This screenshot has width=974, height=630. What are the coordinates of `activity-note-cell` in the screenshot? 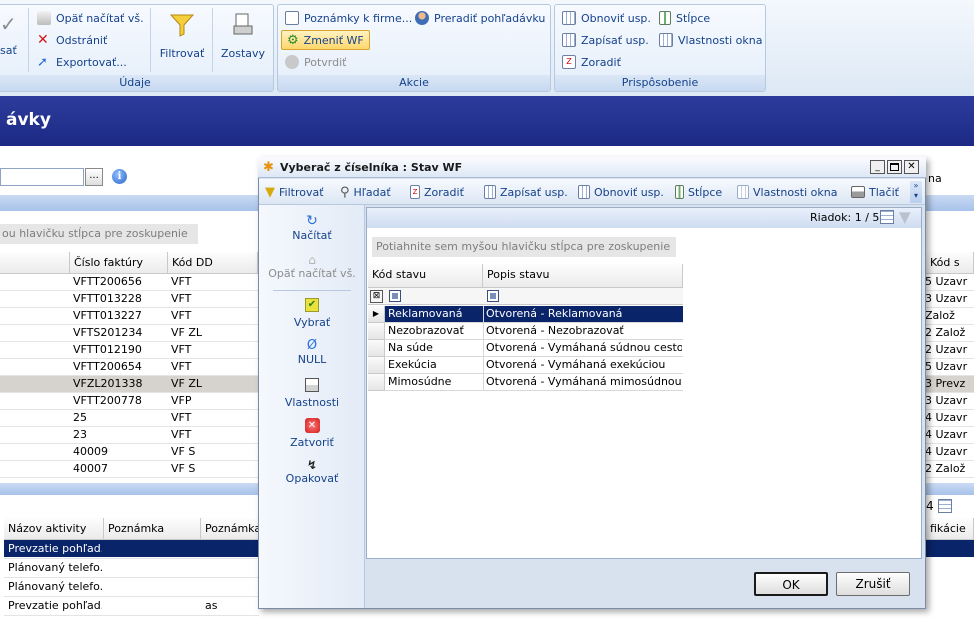 It's located at (153, 568).